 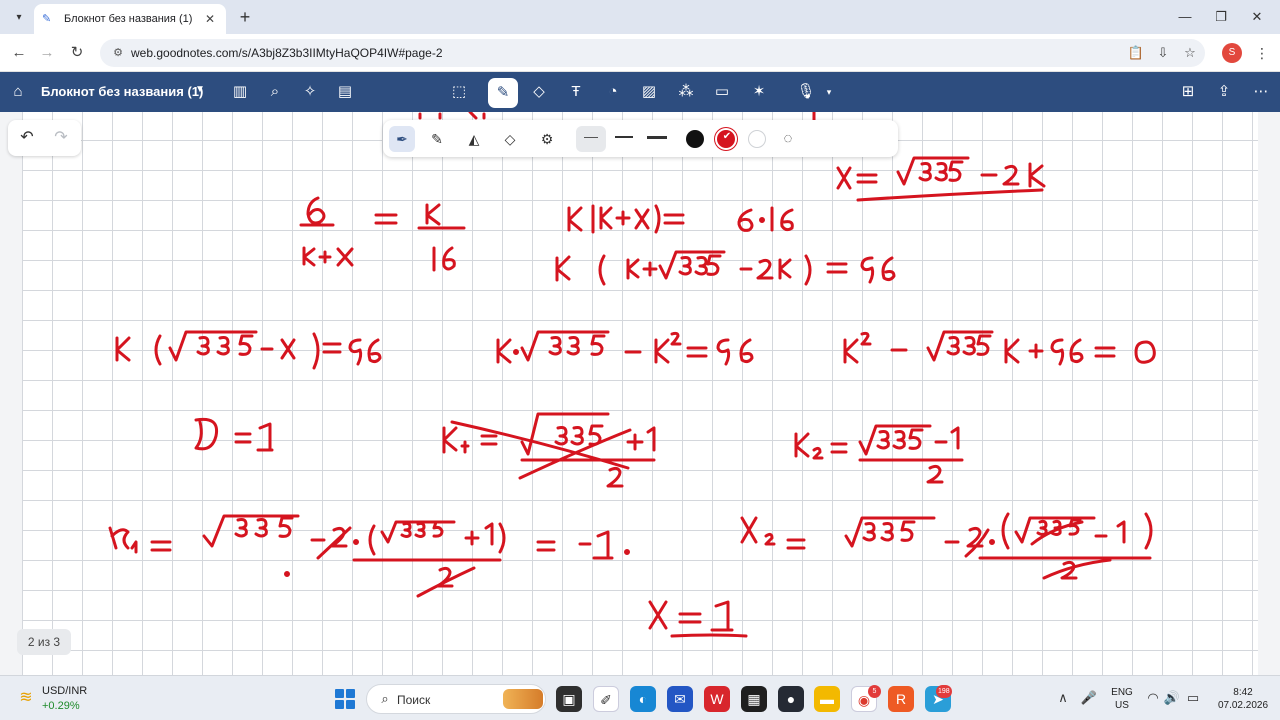 I want to click on keyboard-language: ENG US, so click(x=1122, y=699).